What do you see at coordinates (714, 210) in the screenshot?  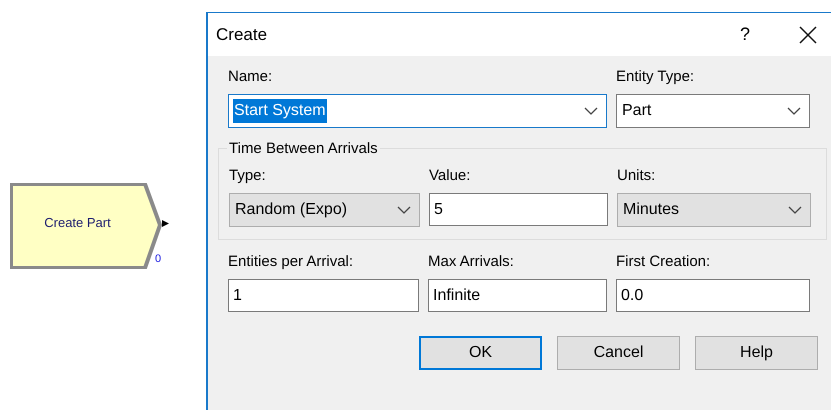 I see `dropdown-field: Minutes` at bounding box center [714, 210].